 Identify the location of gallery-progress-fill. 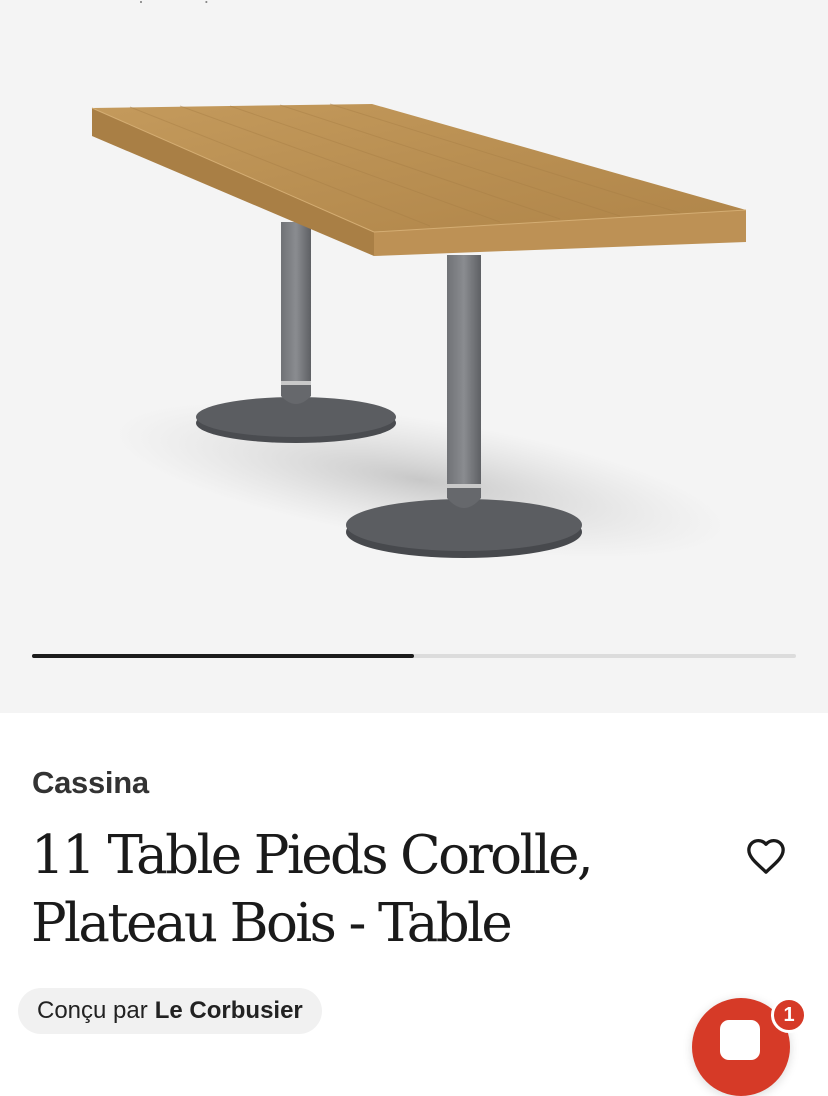
(223, 656).